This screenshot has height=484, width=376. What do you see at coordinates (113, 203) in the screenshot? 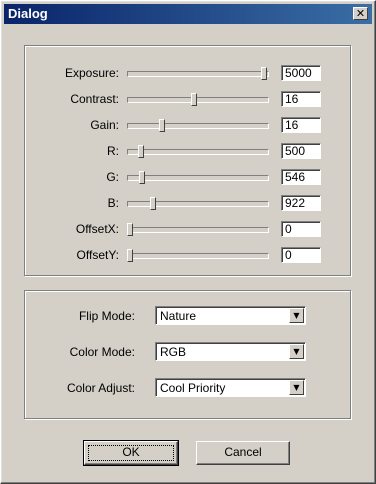
I see `b-label: B:` at bounding box center [113, 203].